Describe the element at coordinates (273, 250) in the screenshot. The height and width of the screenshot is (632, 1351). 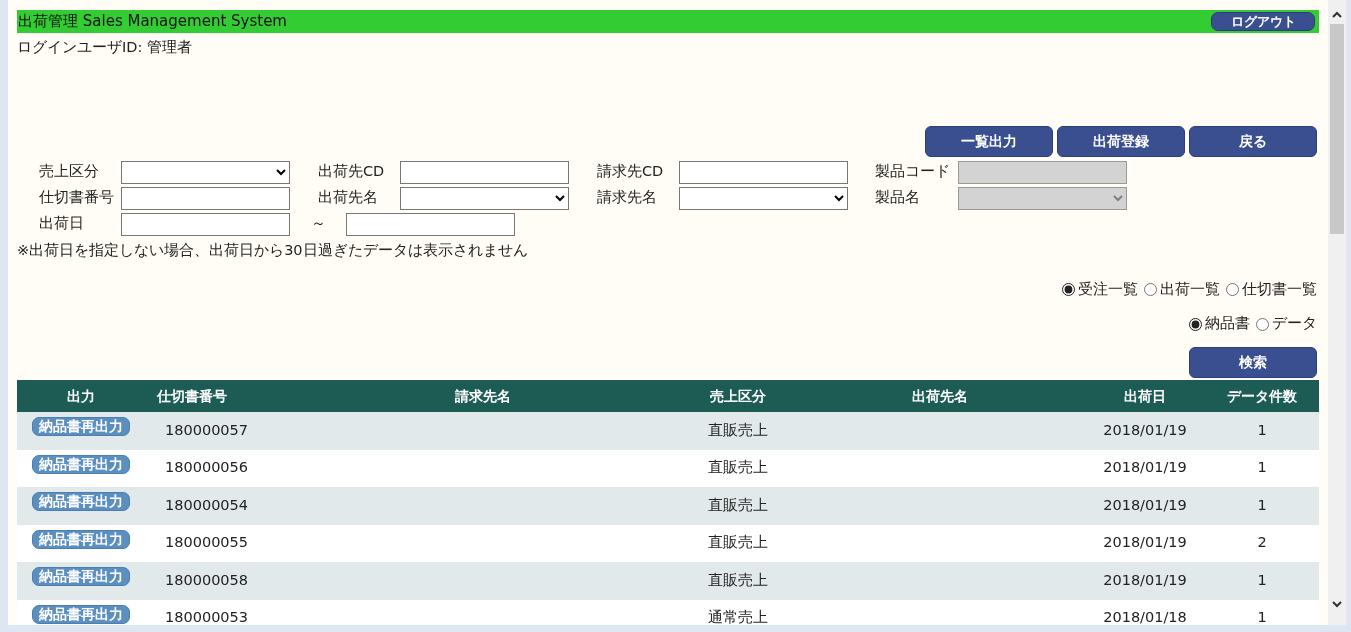
I see `note-text: ※出荷日を指定しない場合、出荷日から30日過ぎたデータは表示されません` at that location.